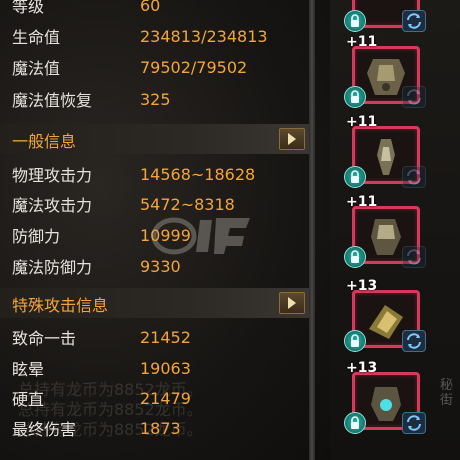 The image size is (460, 460). Describe the element at coordinates (204, 36) in the screenshot. I see `stat-value: 234813/234813` at that location.